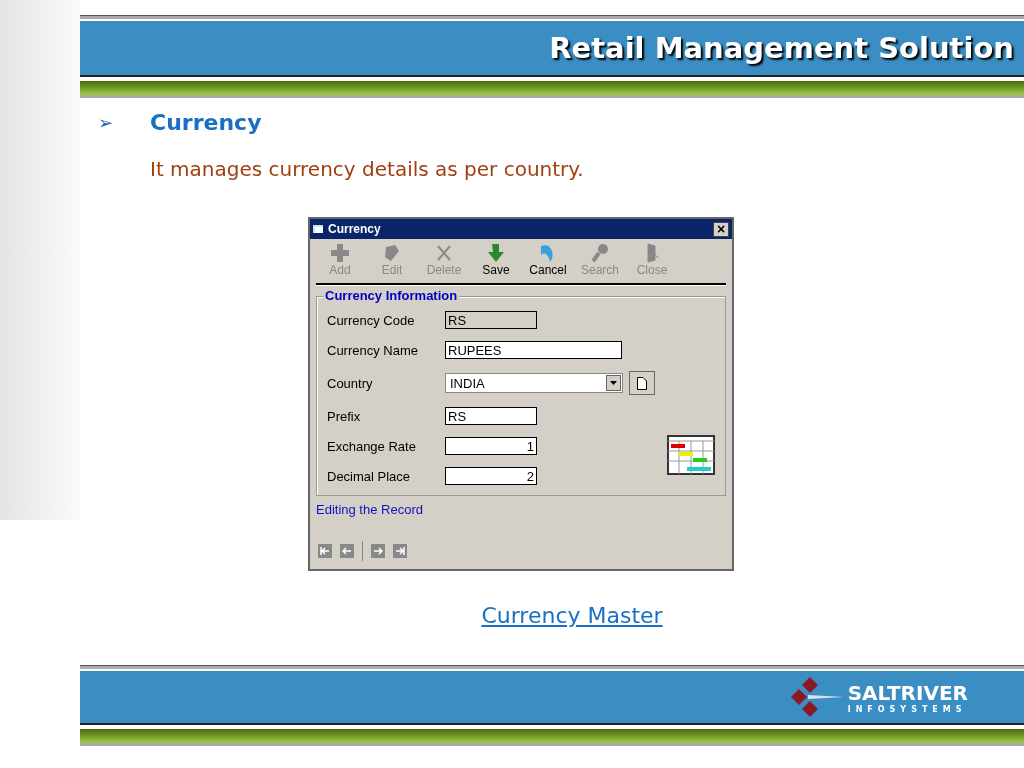  What do you see at coordinates (491, 446) in the screenshot?
I see `text-field: 1` at bounding box center [491, 446].